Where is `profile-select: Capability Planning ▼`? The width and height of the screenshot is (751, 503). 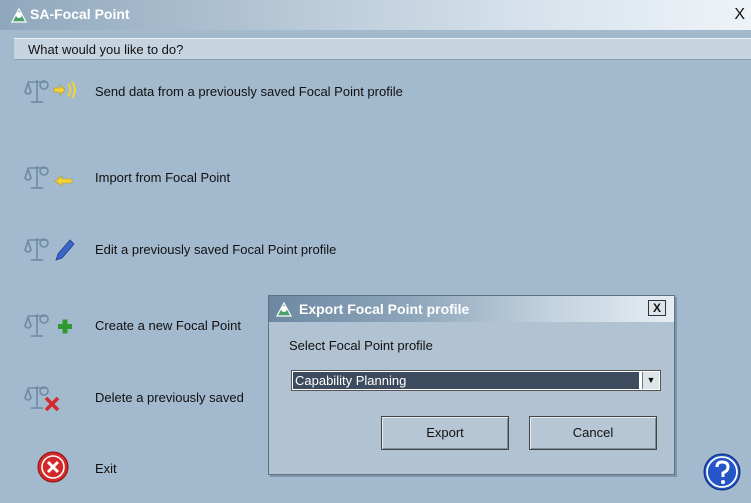
profile-select: Capability Planning ▼ is located at coordinates (476, 380).